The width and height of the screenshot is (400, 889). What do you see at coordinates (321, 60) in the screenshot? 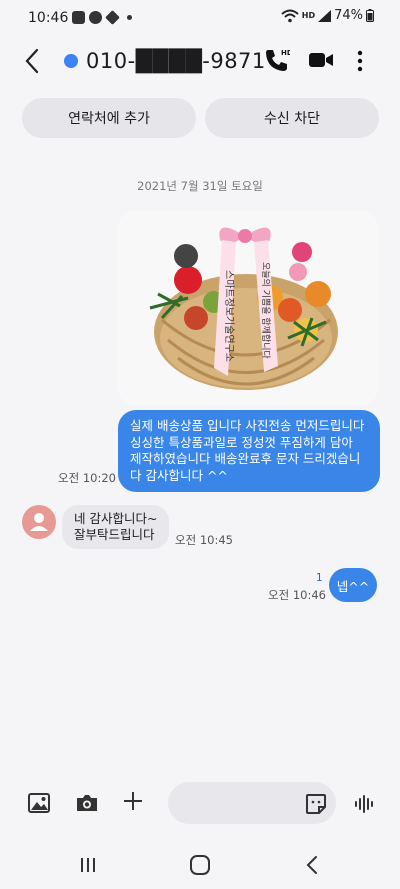
I see `video-call-icon` at bounding box center [321, 60].